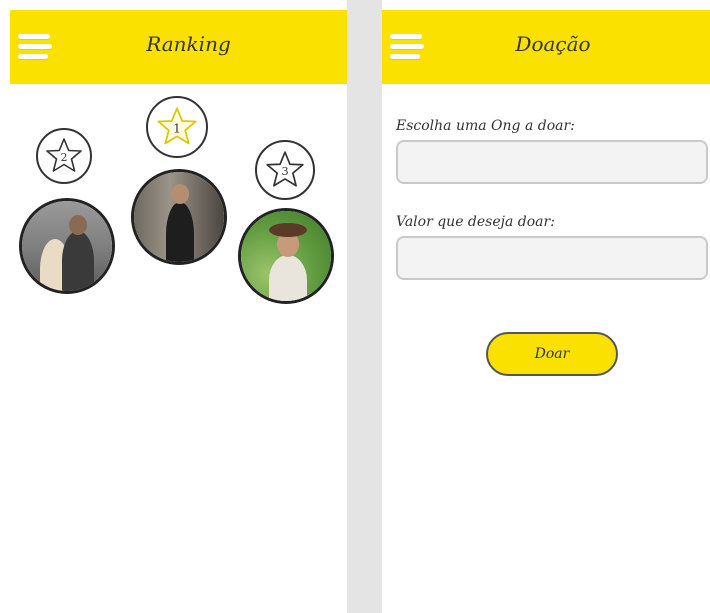  I want to click on valor-field-label: Valor que deseja doar:, so click(475, 222).